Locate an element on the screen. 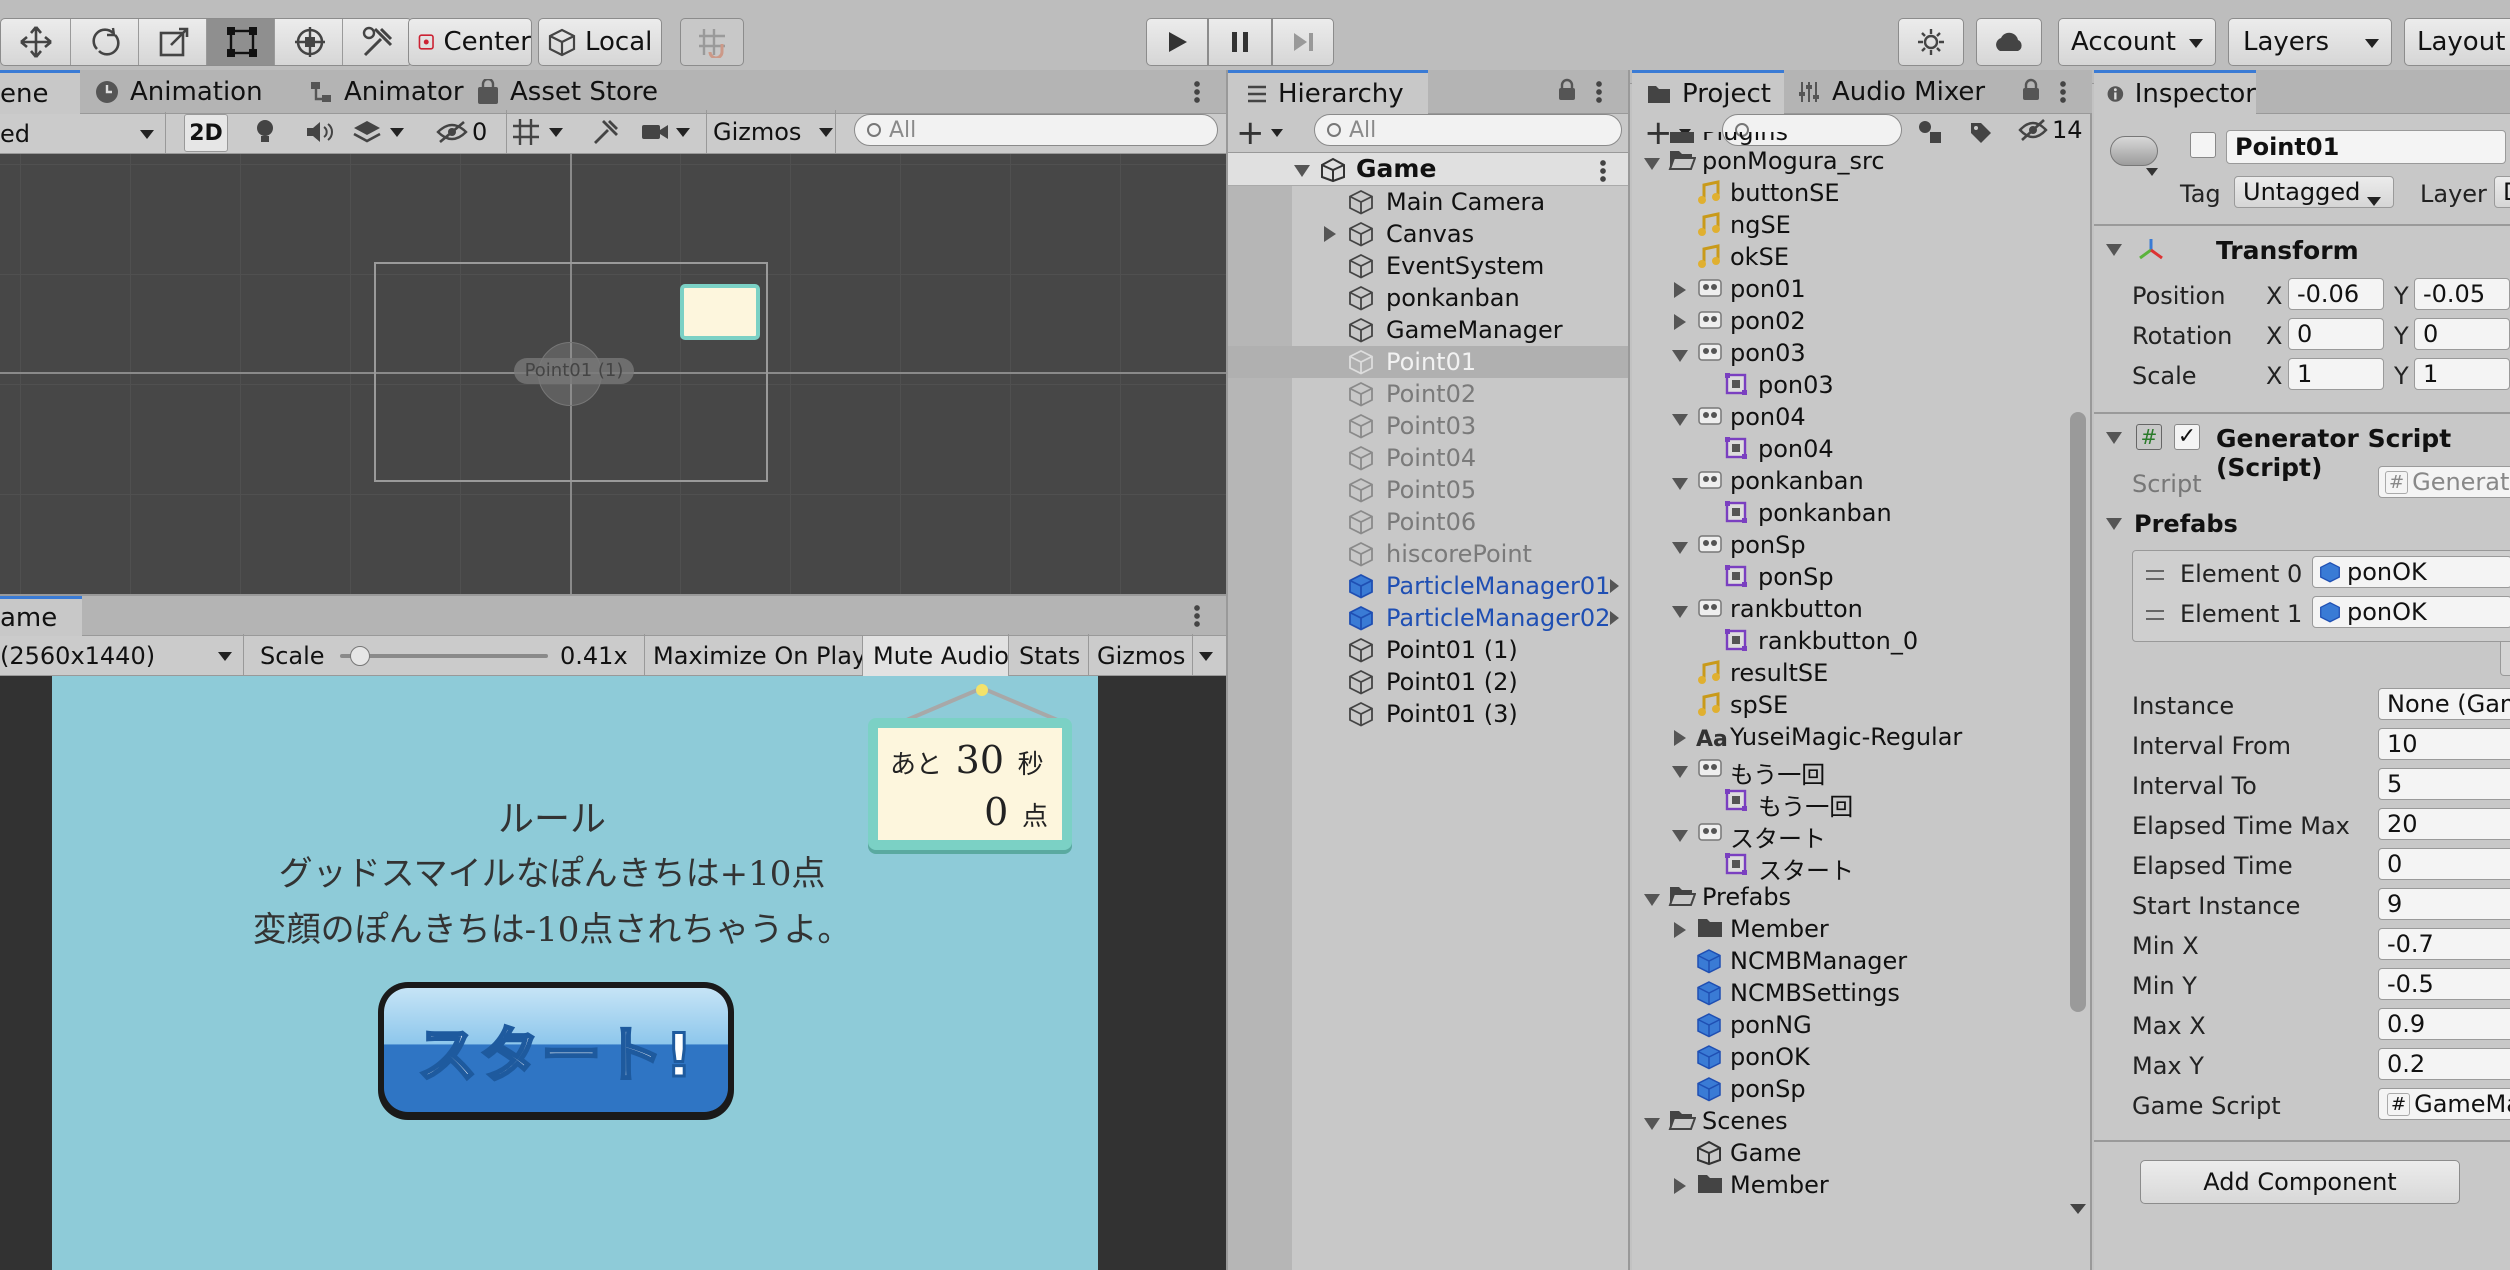 The width and height of the screenshot is (2510, 1270). project-item: spSE is located at coordinates (1852, 706).